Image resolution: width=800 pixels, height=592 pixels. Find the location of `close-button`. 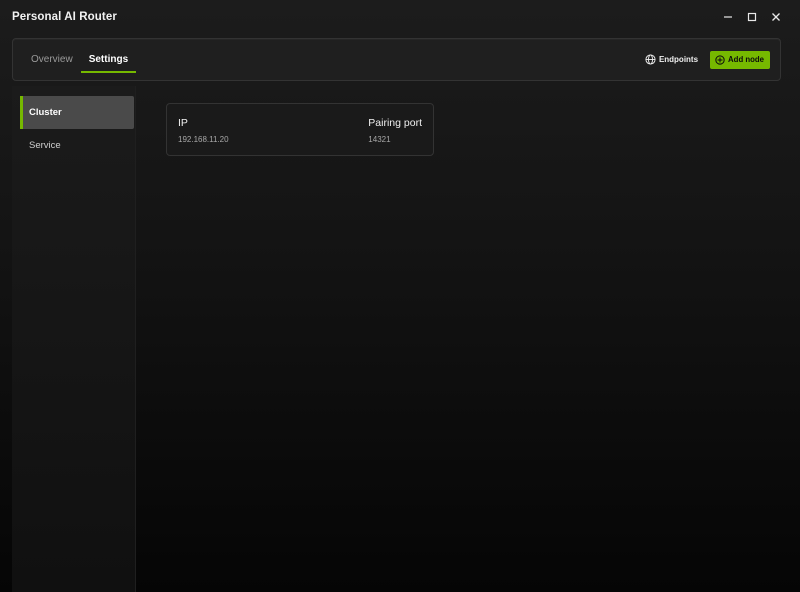

close-button is located at coordinates (776, 17).